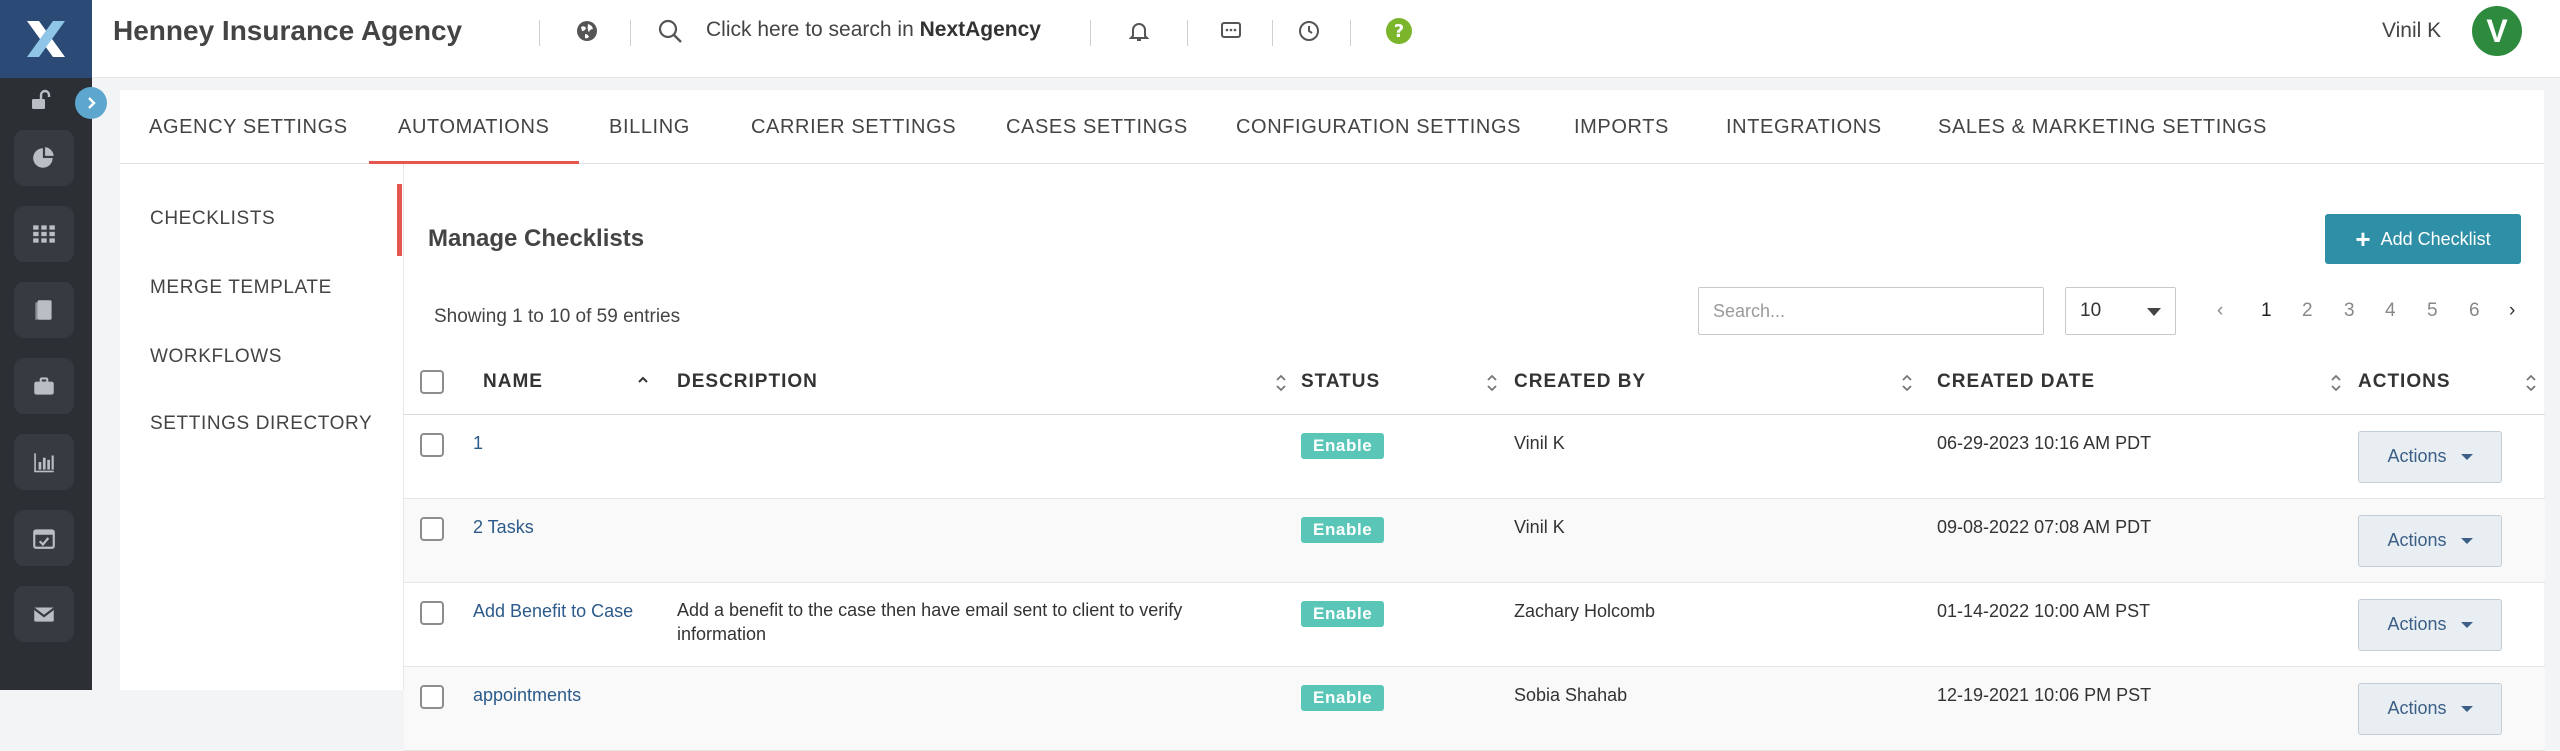  What do you see at coordinates (1804, 127) in the screenshot?
I see `tab-integrations: INTEGRATIONS` at bounding box center [1804, 127].